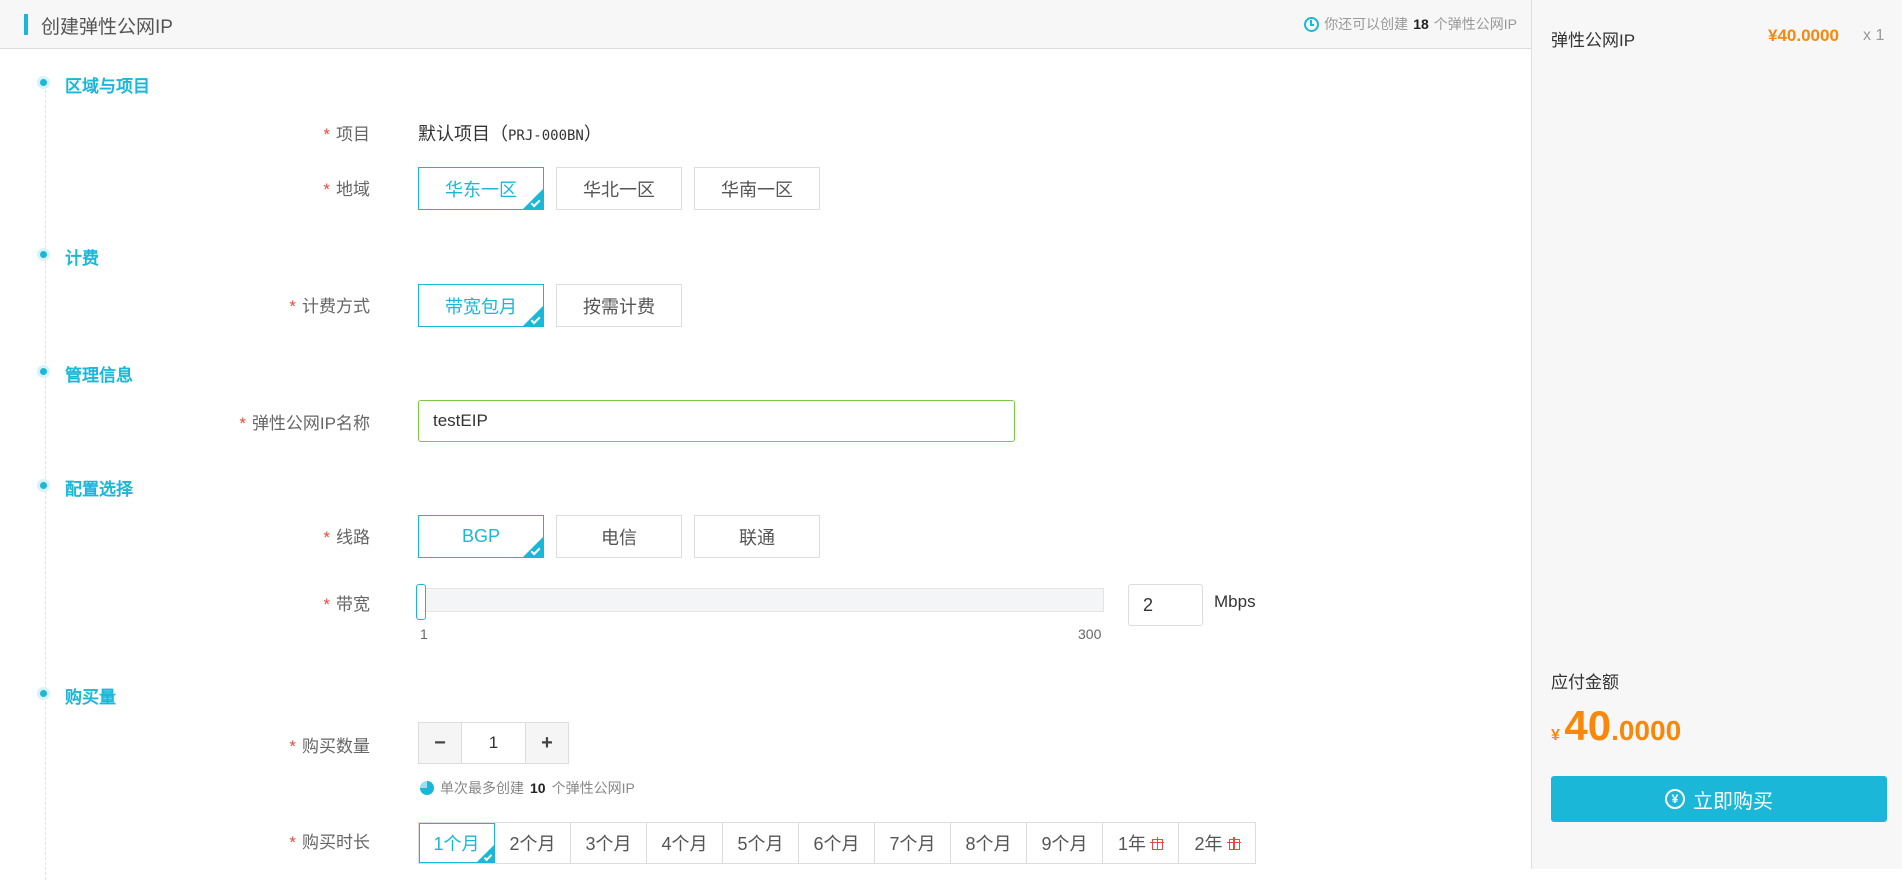  What do you see at coordinates (619, 536) in the screenshot?
I see `line-option-telecom: 电信` at bounding box center [619, 536].